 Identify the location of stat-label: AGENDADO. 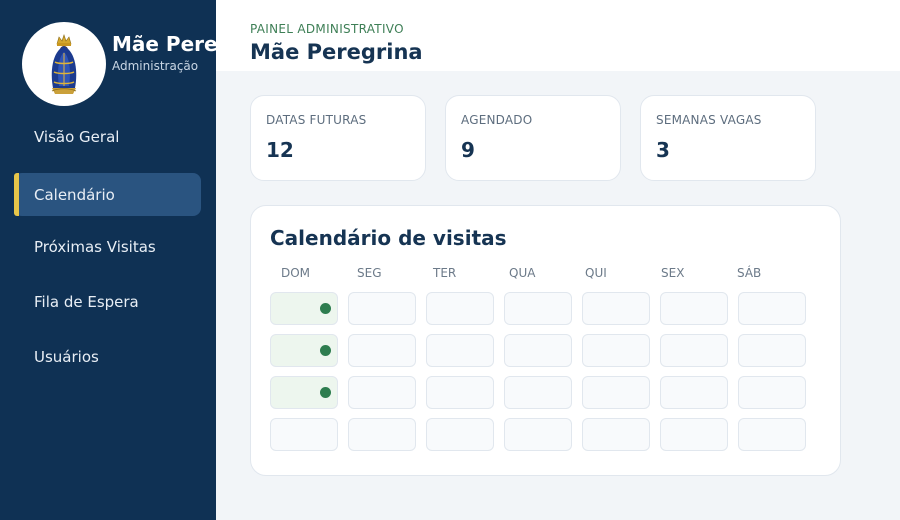
(497, 120).